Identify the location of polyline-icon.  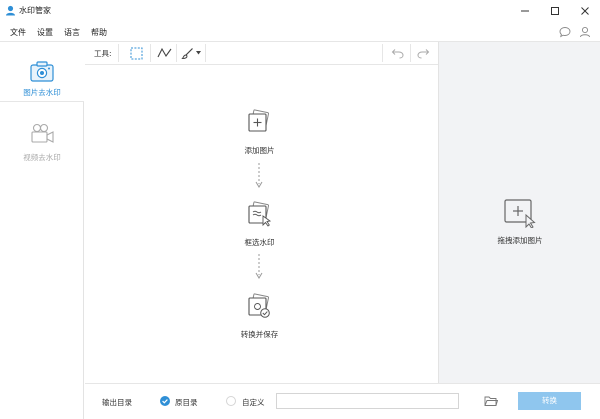
(164, 52).